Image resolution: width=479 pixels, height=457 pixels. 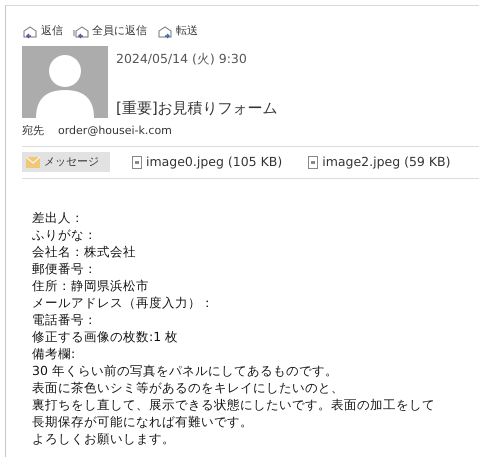 What do you see at coordinates (91, 285) in the screenshot?
I see `body-line: 住所：静岡県浜松市` at bounding box center [91, 285].